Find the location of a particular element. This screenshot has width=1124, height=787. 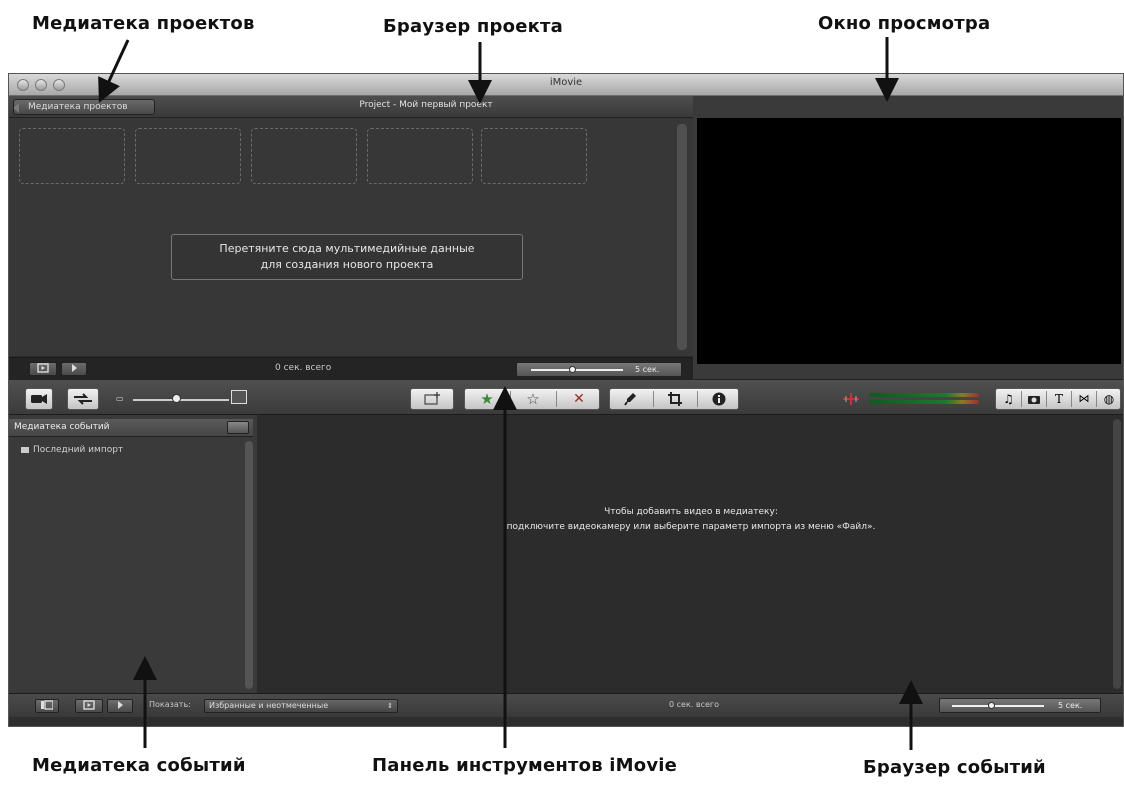

window-title: iMovie is located at coordinates (566, 82).